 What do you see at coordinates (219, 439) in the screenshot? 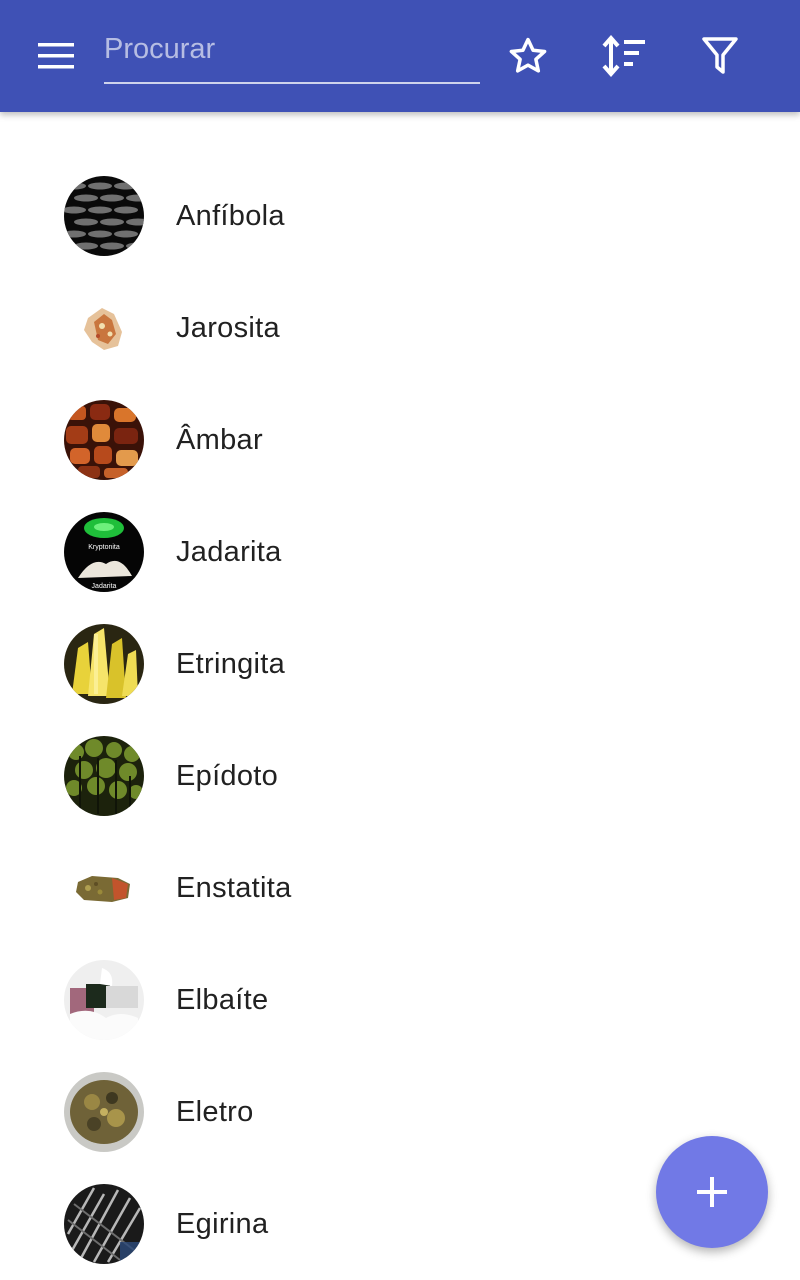
I see `mineral-name: Âmbar` at bounding box center [219, 439].